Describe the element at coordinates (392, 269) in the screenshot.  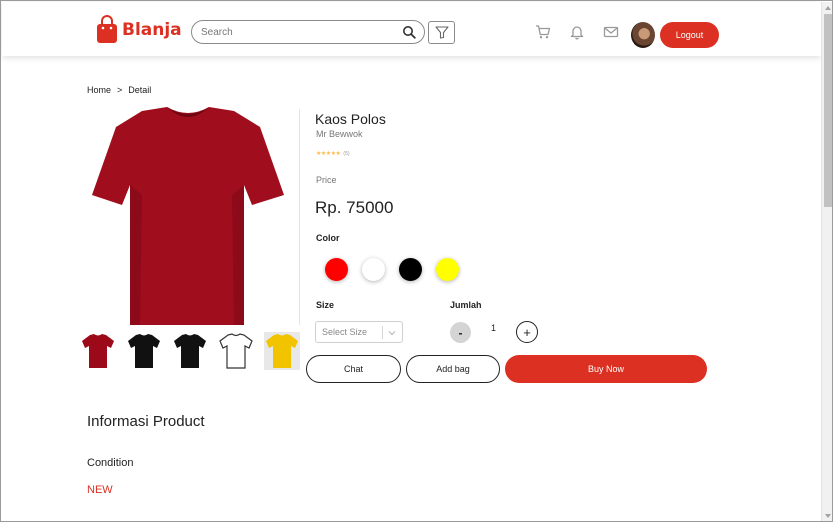
I see `color-swatches` at that location.